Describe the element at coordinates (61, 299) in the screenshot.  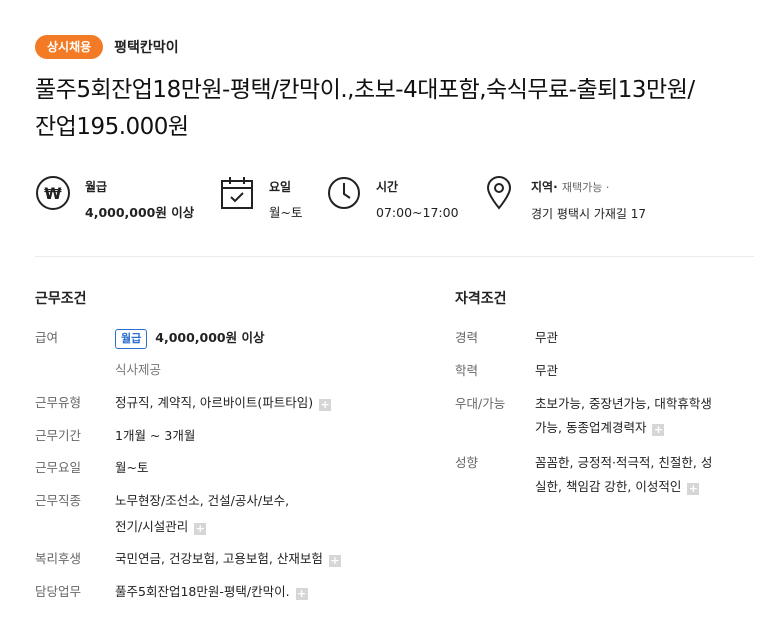
I see `work-conditions-title: 근무조건` at that location.